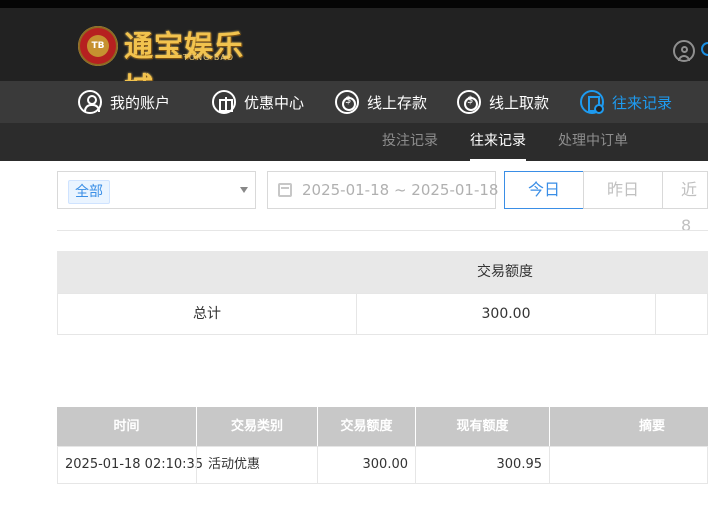  What do you see at coordinates (285, 190) in the screenshot?
I see `calendar-icon` at bounding box center [285, 190].